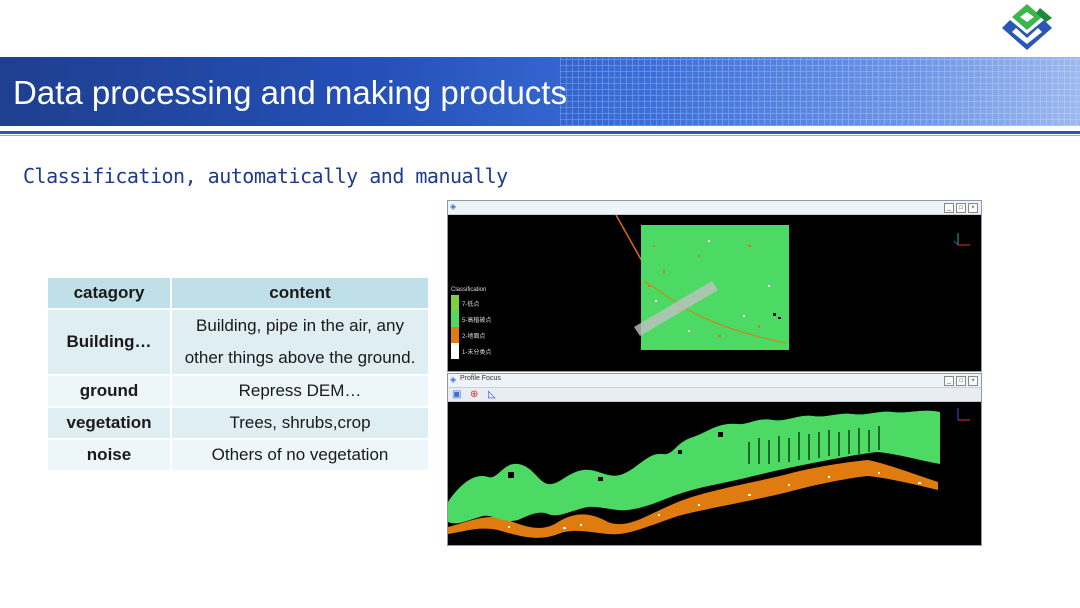 This screenshot has width=1080, height=608. What do you see at coordinates (300, 455) in the screenshot?
I see `cell-content: Others of no vegetation` at bounding box center [300, 455].